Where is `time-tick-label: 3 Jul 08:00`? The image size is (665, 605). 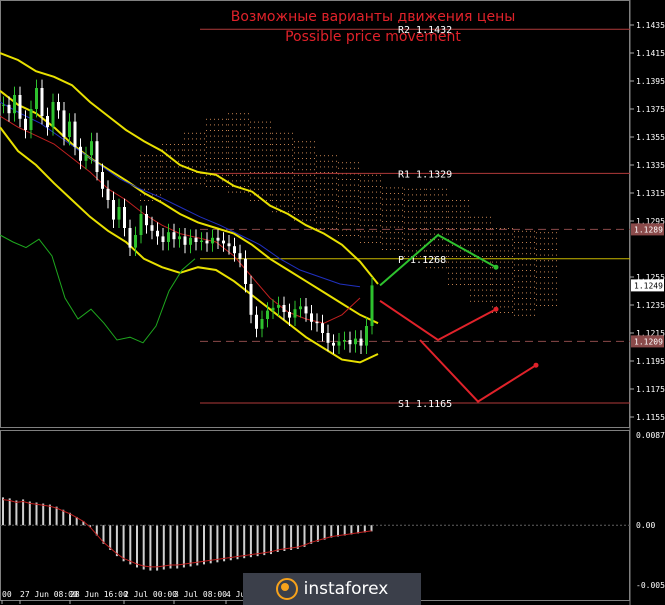
time-tick-label: 3 Jul 08:00 is located at coordinates (200, 594).